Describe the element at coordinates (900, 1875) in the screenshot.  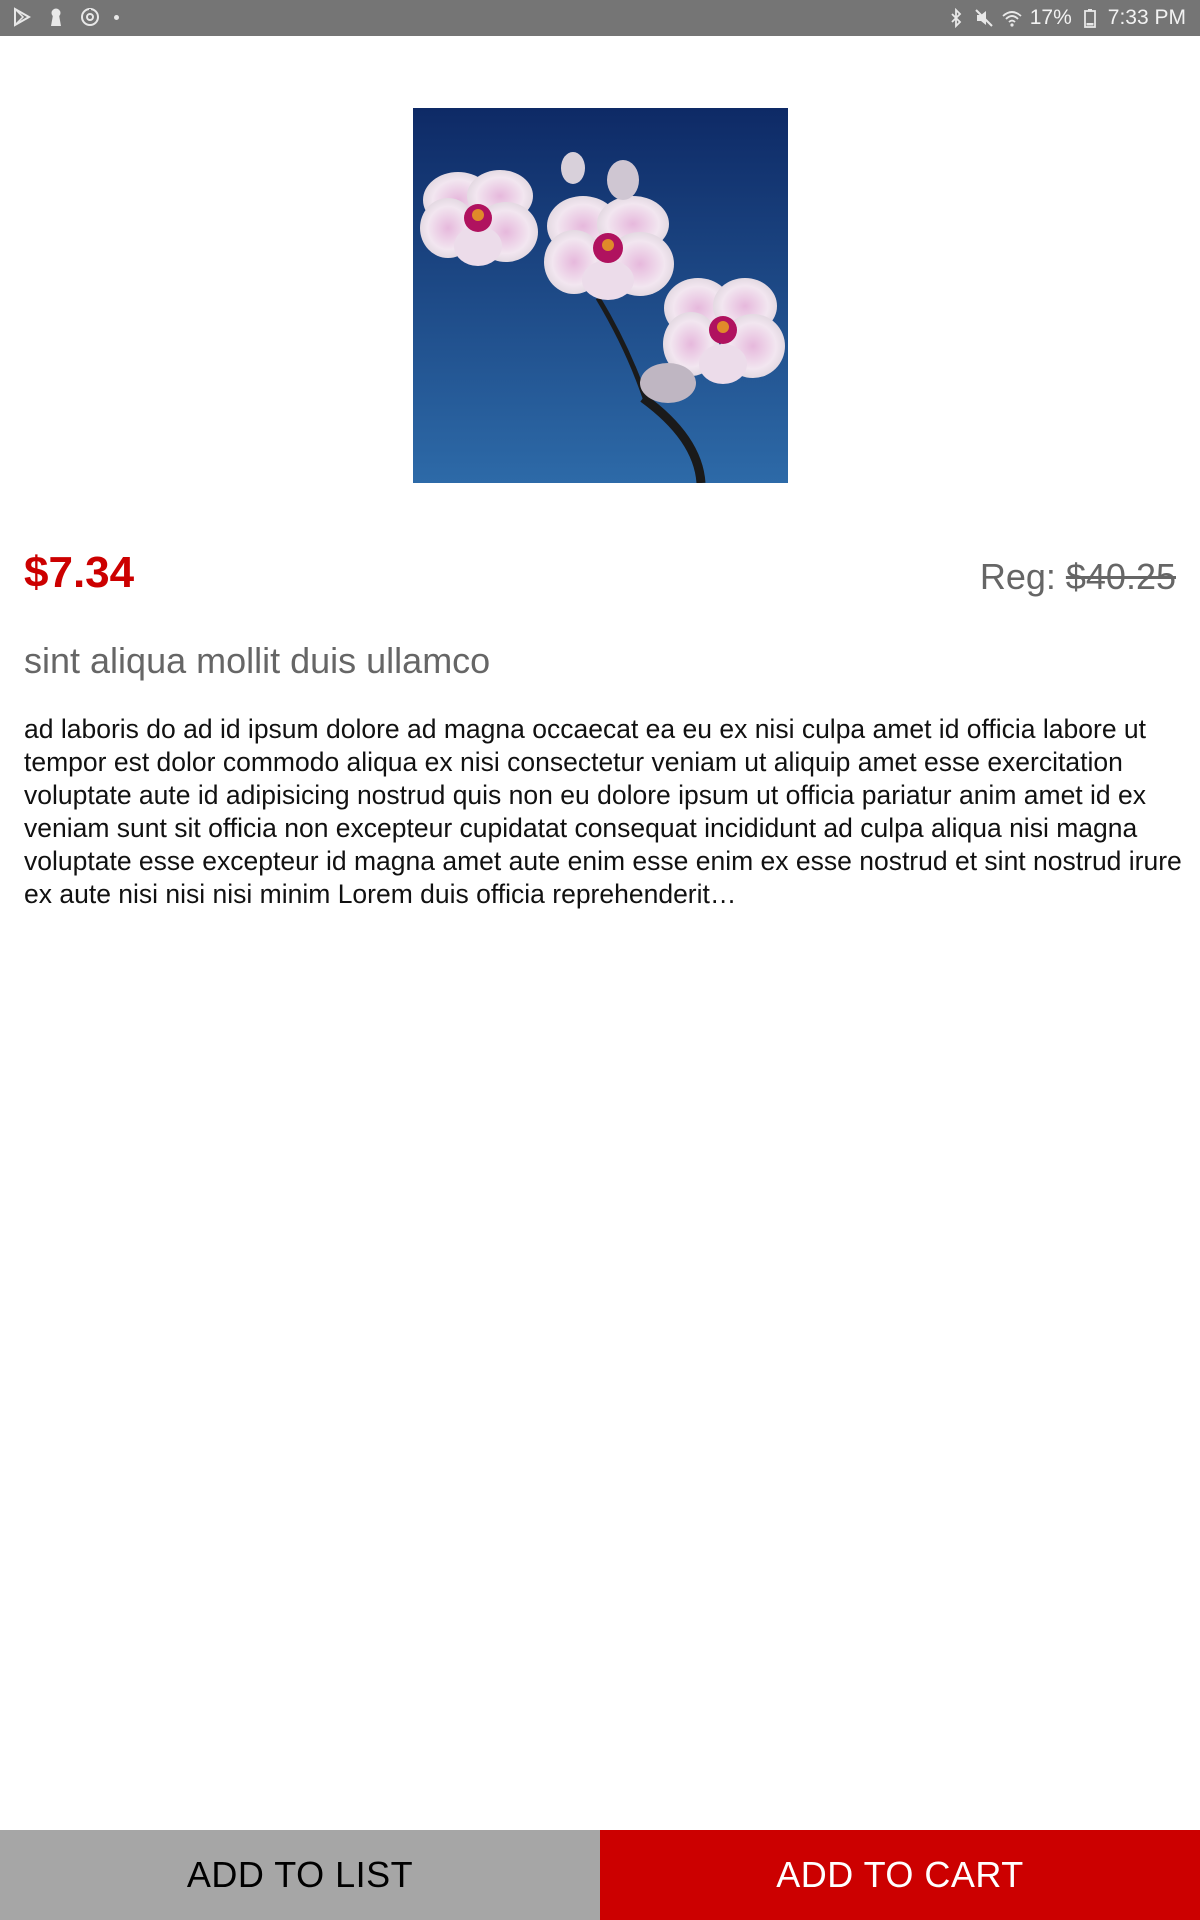
I see `add-to-cart-button: ADD TO CART` at that location.